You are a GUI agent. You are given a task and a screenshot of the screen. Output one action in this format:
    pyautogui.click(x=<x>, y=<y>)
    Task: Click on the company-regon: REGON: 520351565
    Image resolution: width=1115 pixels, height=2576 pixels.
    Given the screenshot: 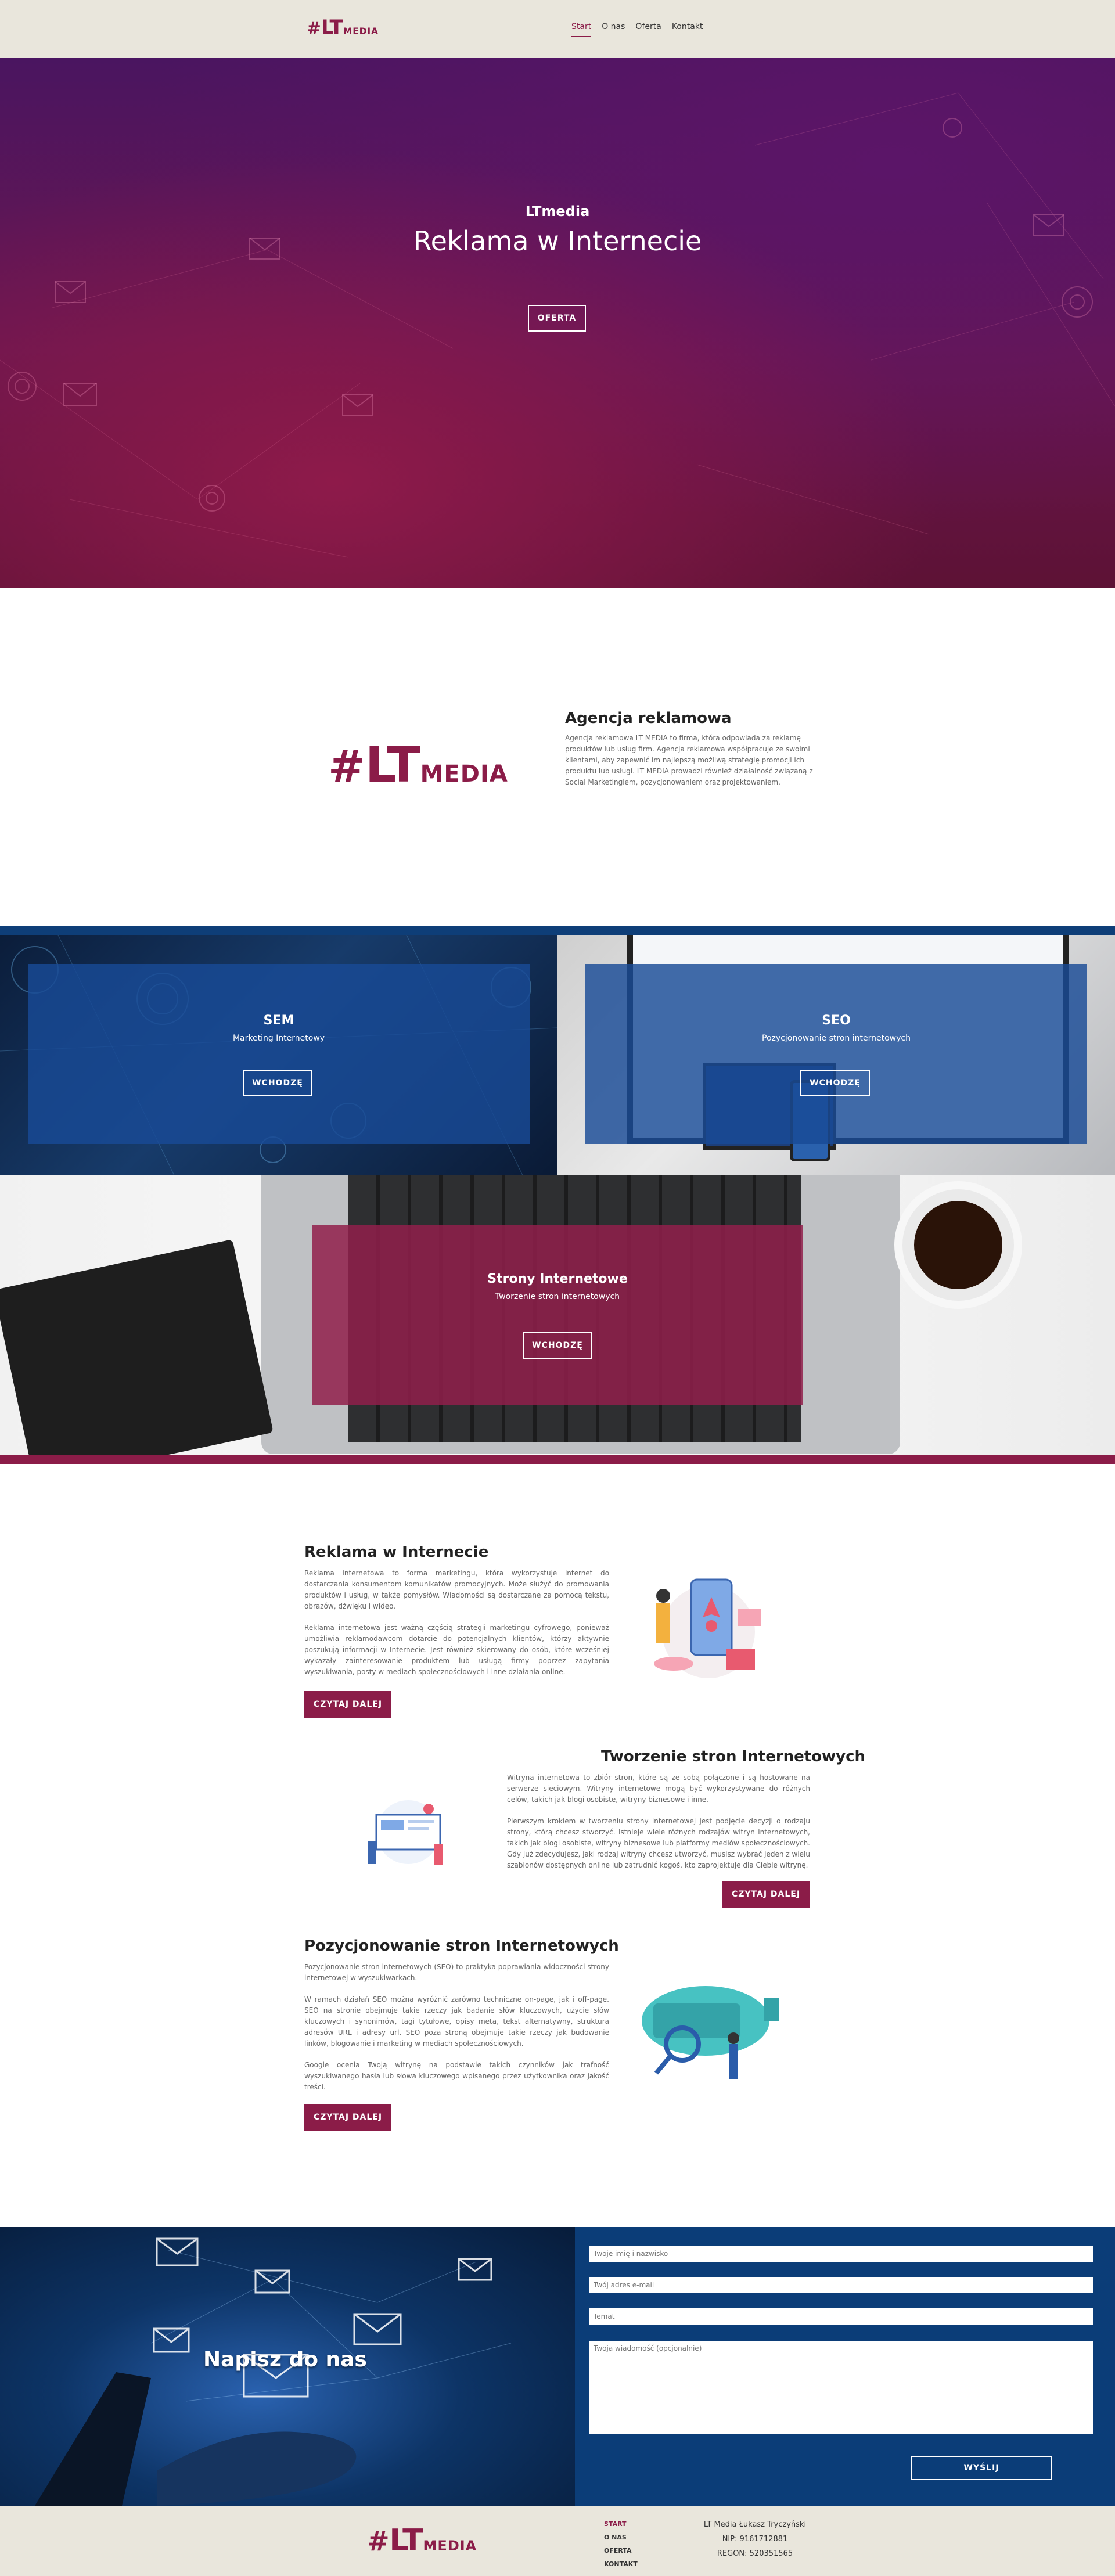 What is the action you would take?
    pyautogui.click(x=755, y=2553)
    